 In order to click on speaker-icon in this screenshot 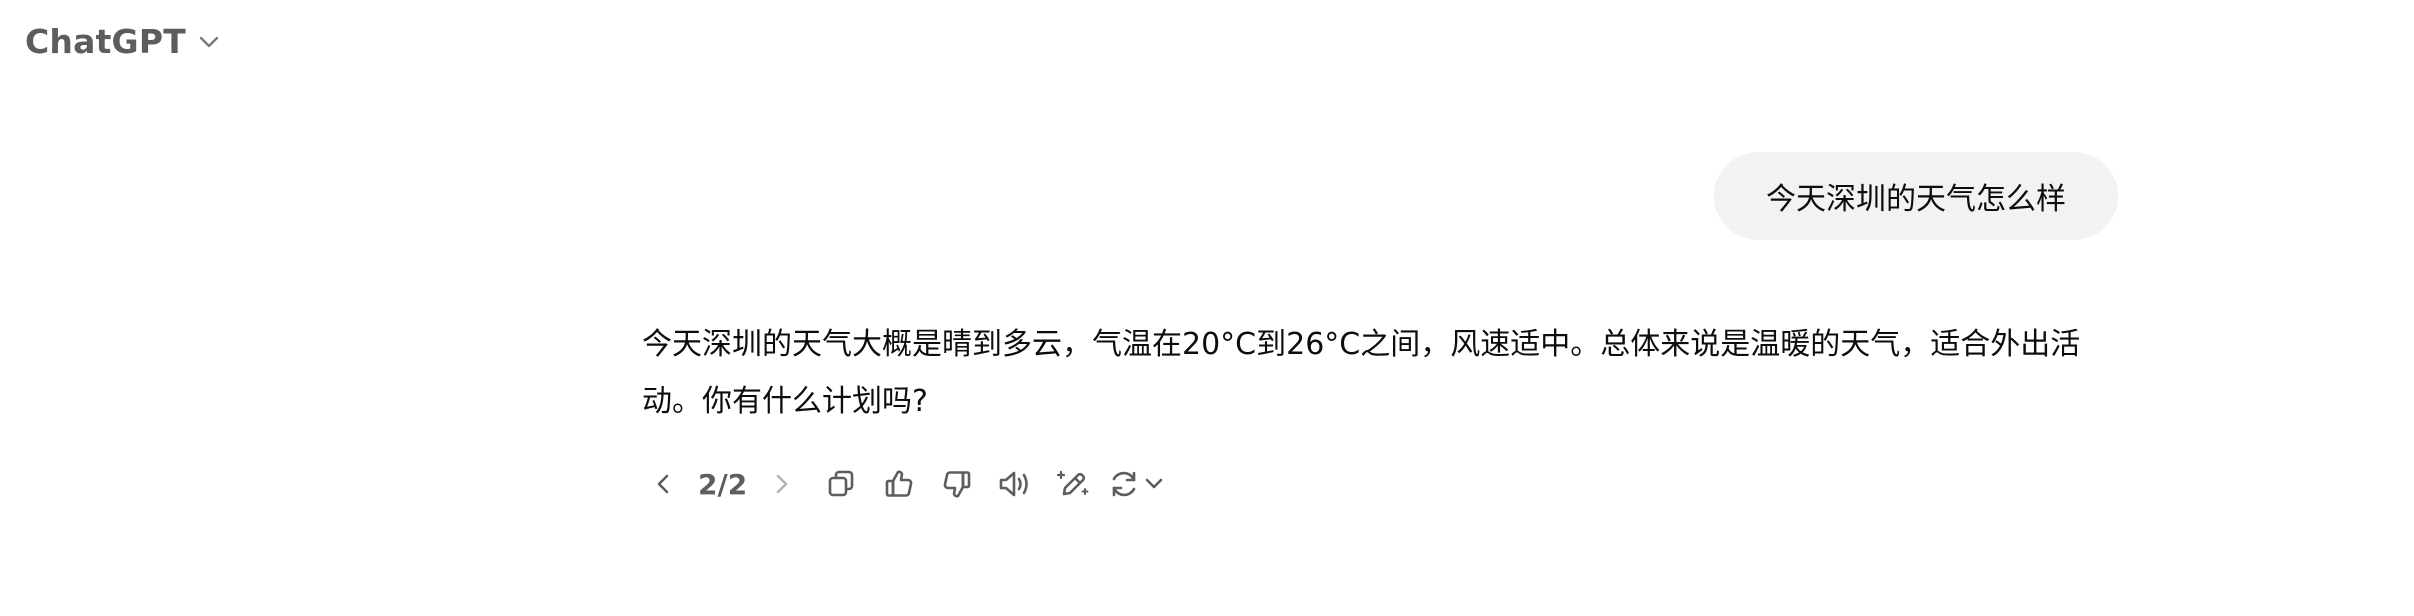, I will do `click(1014, 484)`.